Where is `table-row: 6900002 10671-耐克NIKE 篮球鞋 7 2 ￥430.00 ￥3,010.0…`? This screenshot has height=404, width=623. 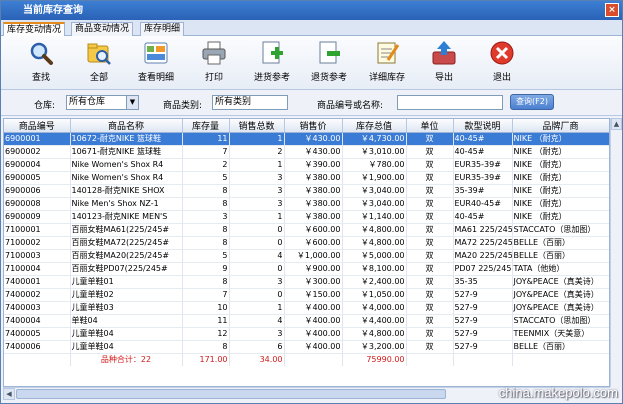
table-row: 6900002 10671-耐克NIKE 篮球鞋 7 2 ￥430.00 ￥3,010.0… is located at coordinates (306, 152).